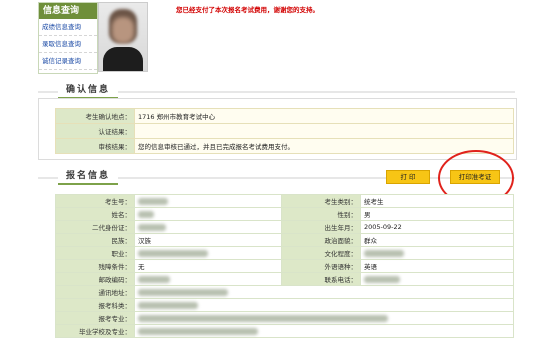 The height and width of the screenshot is (361, 553). What do you see at coordinates (437, 214) in the screenshot?
I see `gender-value: 男` at bounding box center [437, 214].